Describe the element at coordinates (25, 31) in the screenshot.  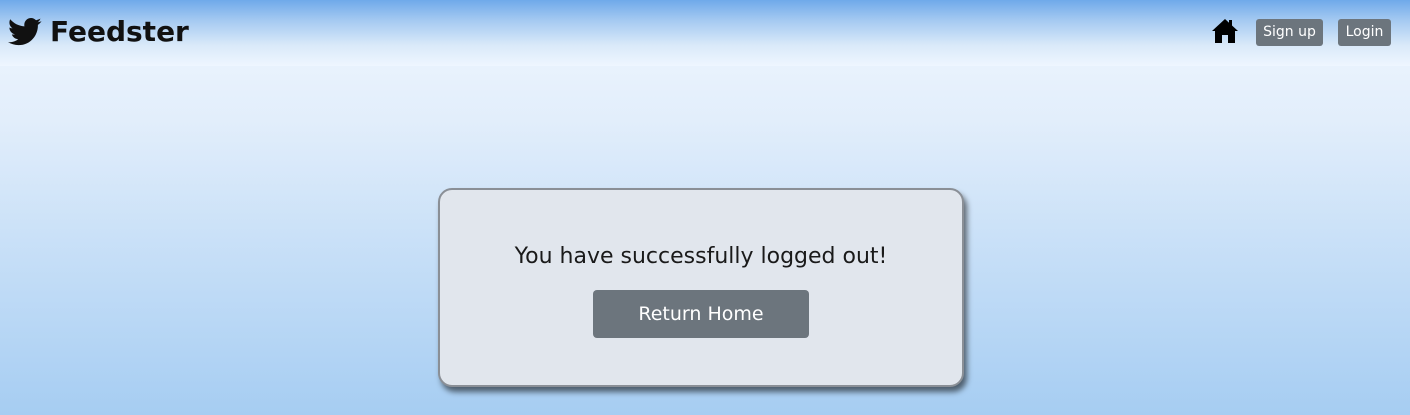
I see `twitter-bird-icon` at that location.